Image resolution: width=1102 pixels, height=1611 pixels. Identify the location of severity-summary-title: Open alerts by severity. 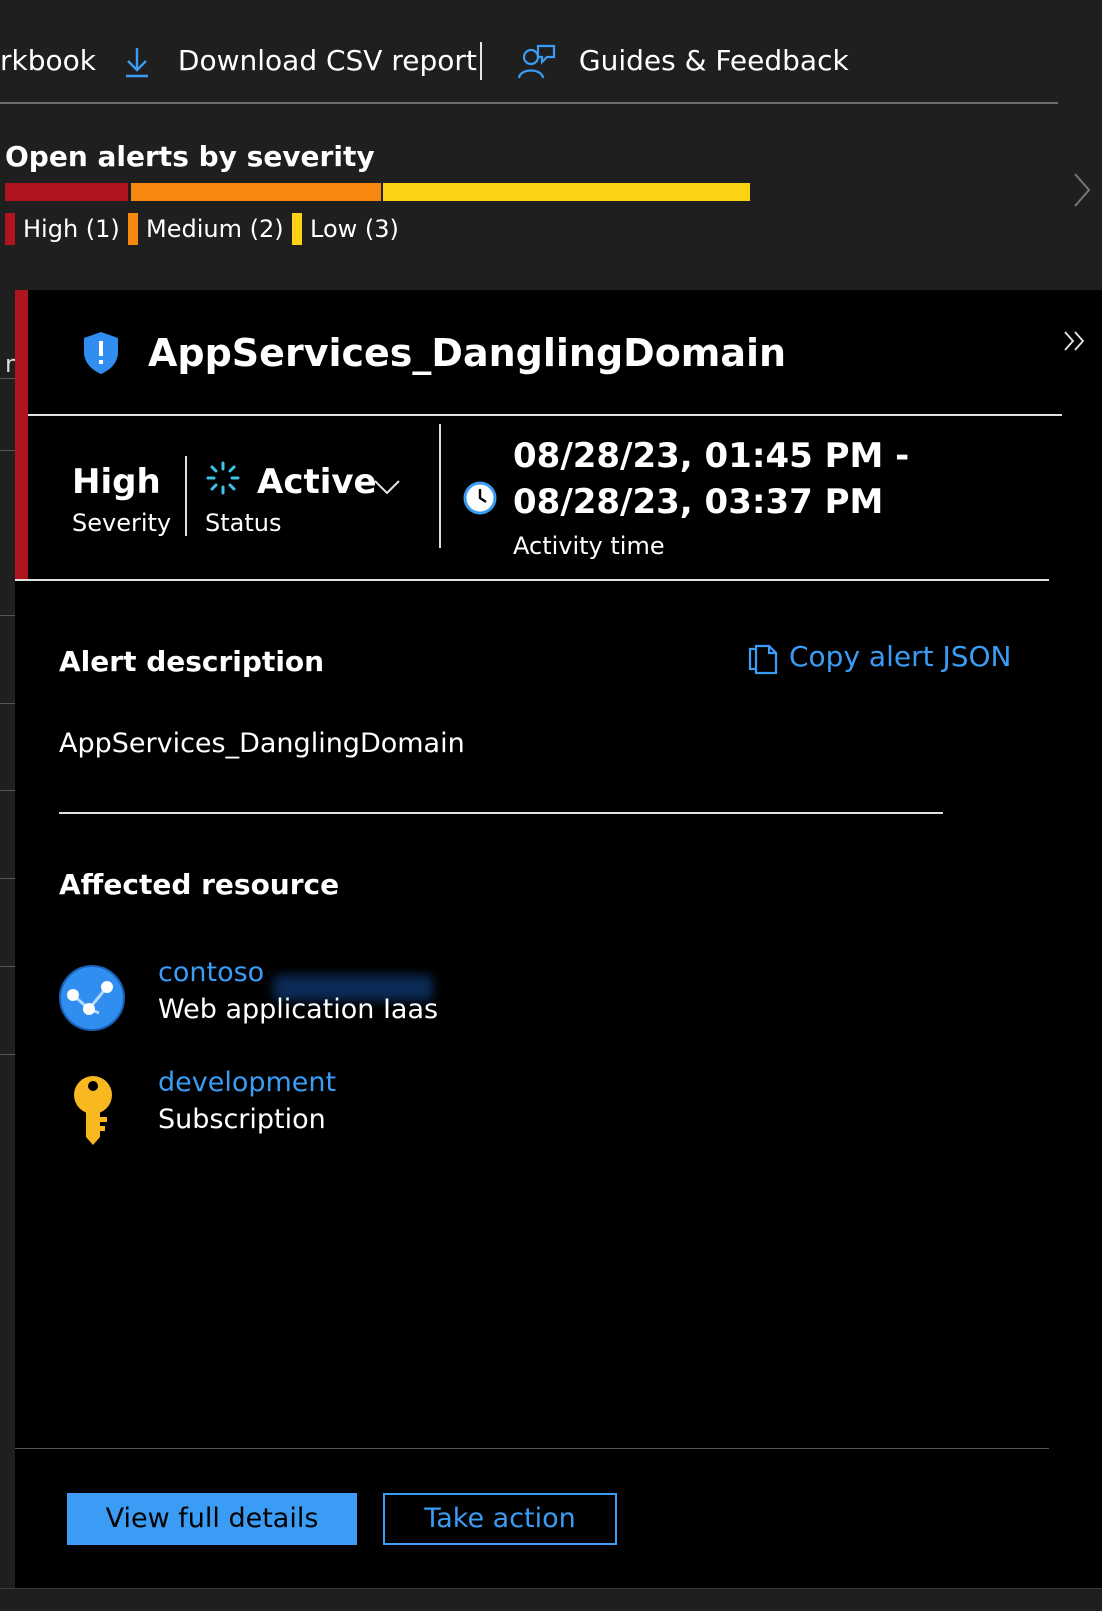
(190, 156).